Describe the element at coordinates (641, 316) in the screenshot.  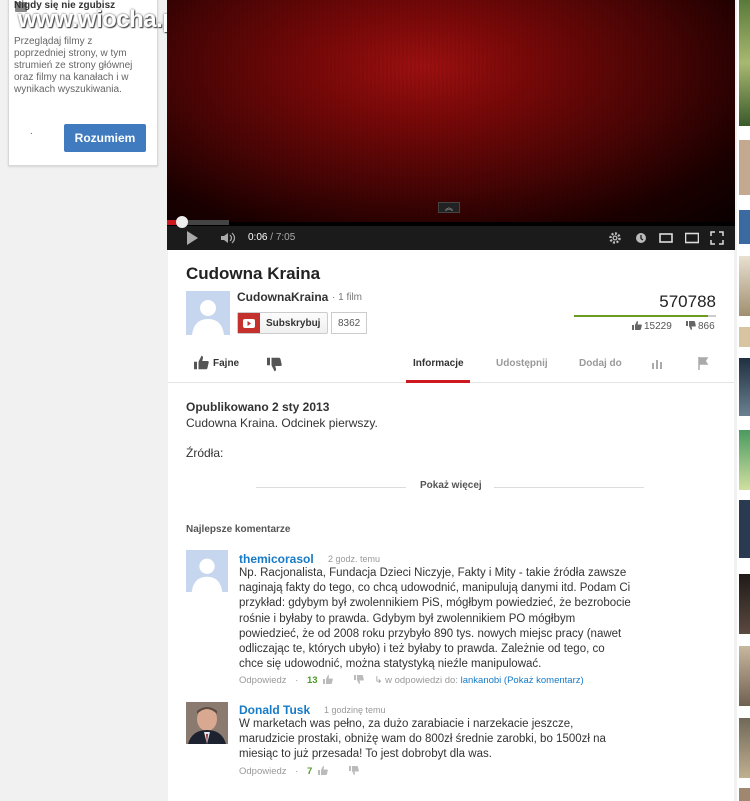
I see `like-ratio-fill` at that location.